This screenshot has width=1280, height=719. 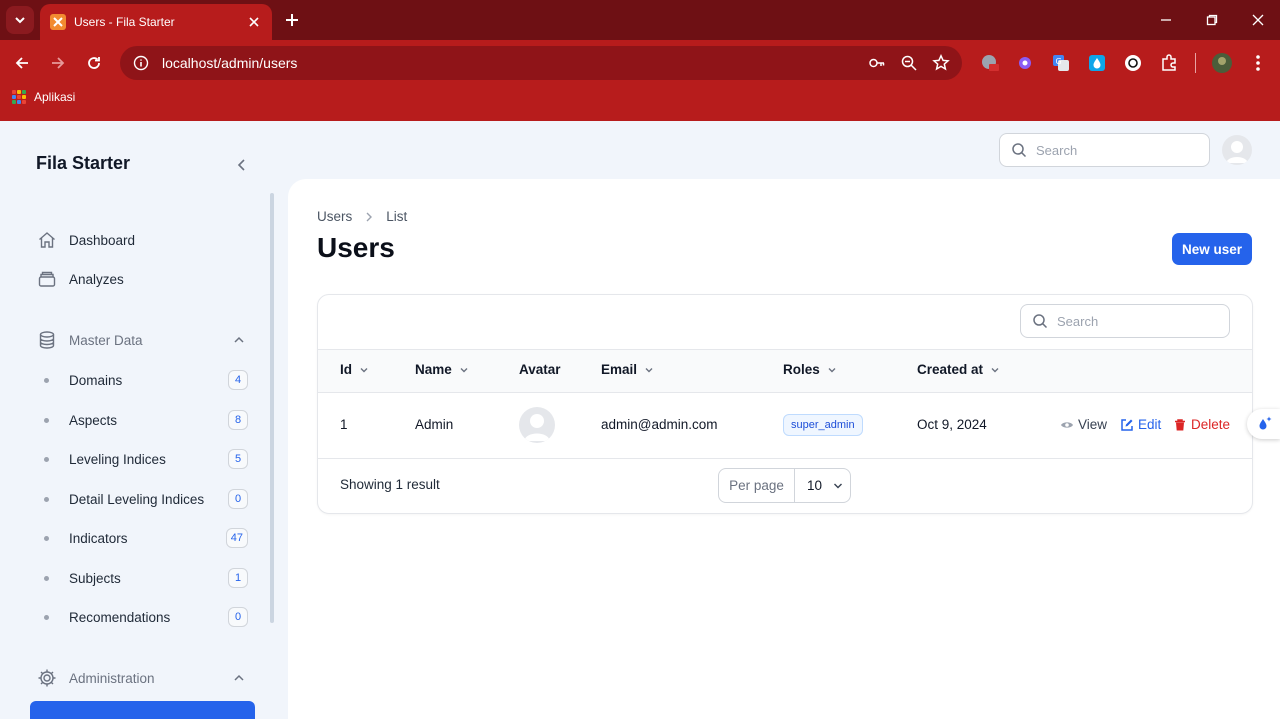 What do you see at coordinates (19, 97) in the screenshot?
I see `apps-grid-icon` at bounding box center [19, 97].